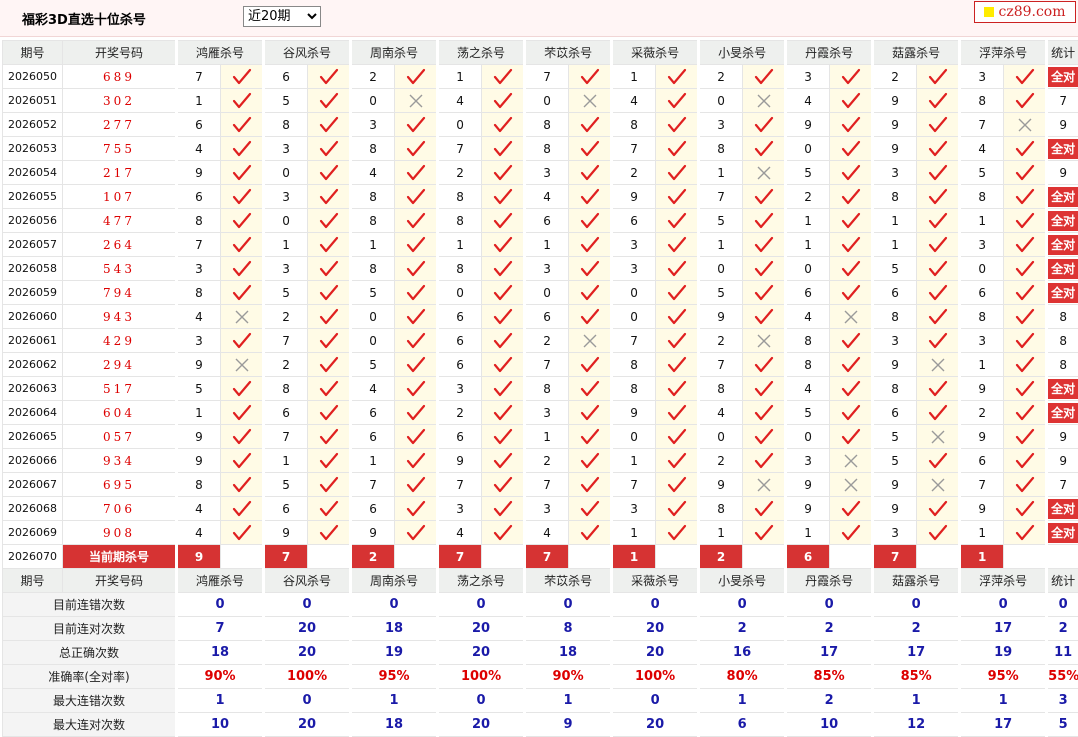 This screenshot has width=1078, height=737. I want to click on draw-number-cell: 934, so click(120, 461).